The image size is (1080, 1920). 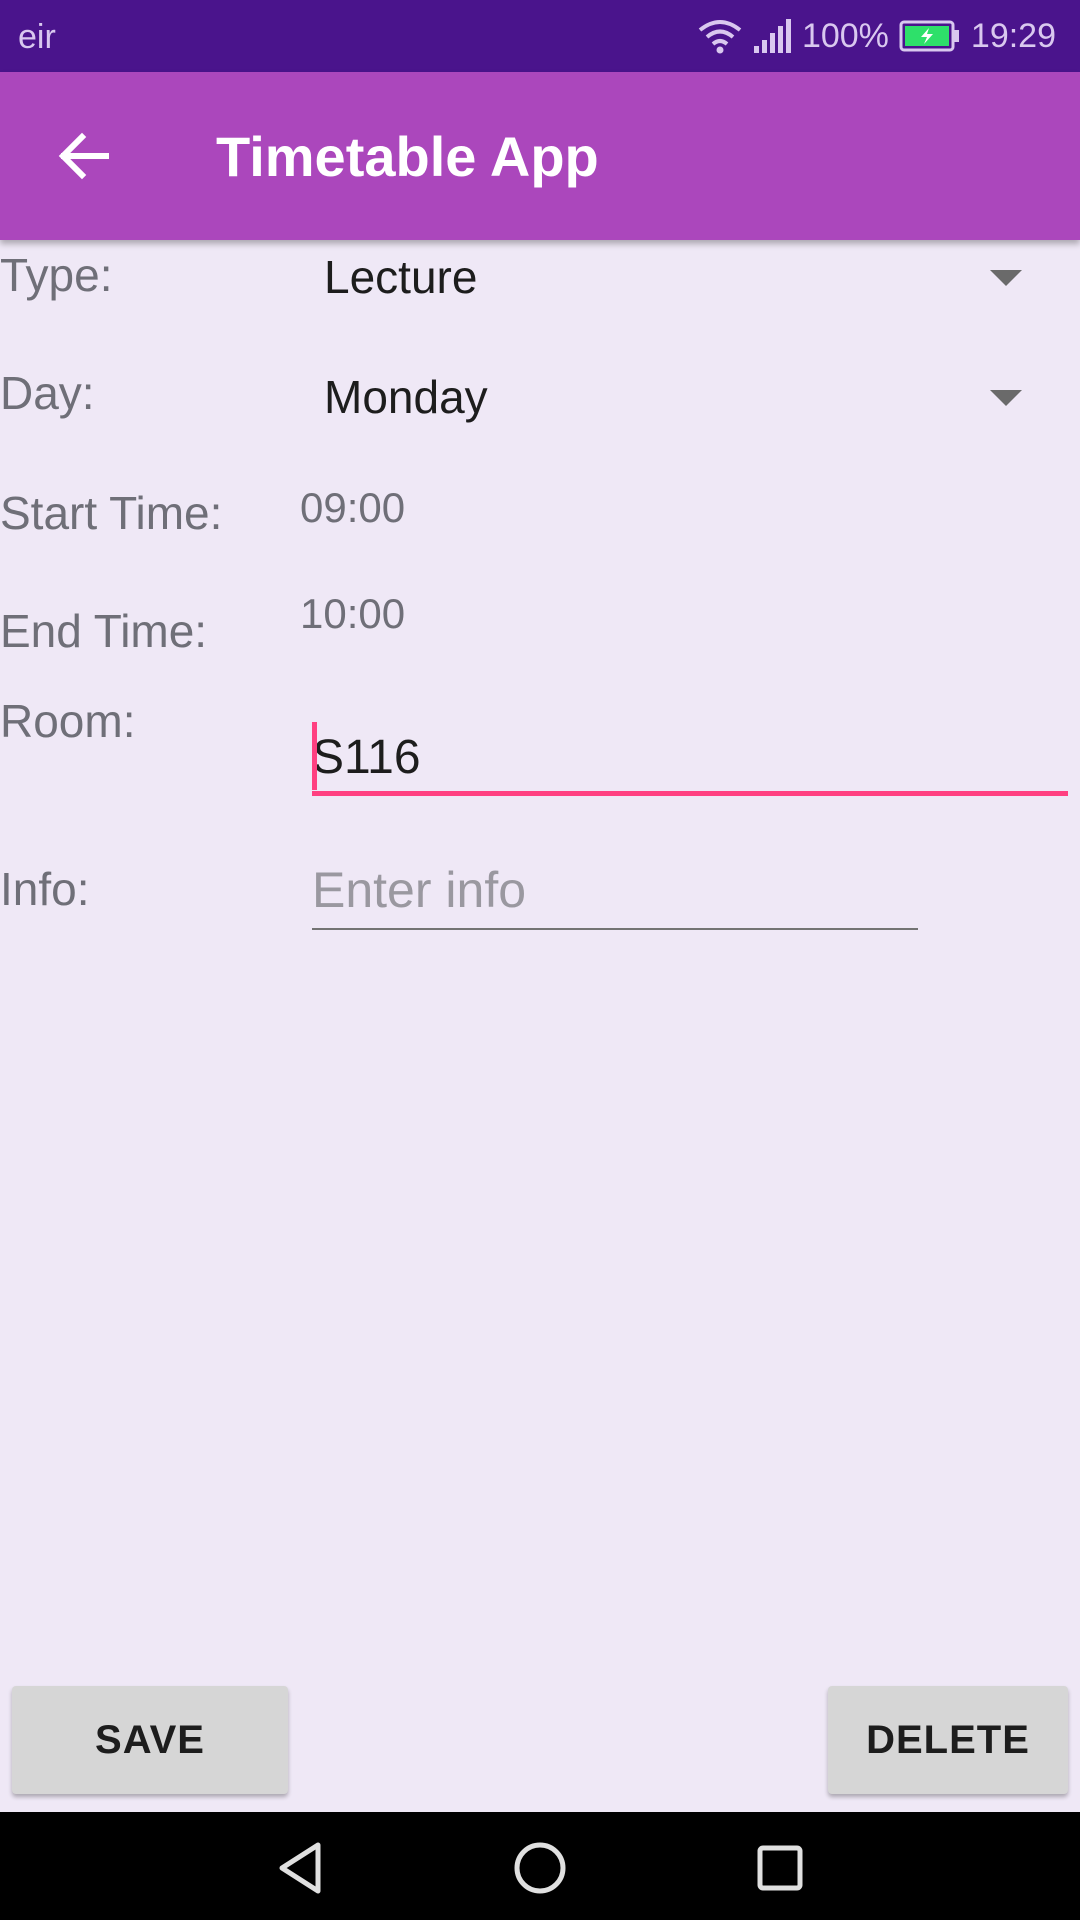 I want to click on day-label: Day:, so click(x=47, y=393).